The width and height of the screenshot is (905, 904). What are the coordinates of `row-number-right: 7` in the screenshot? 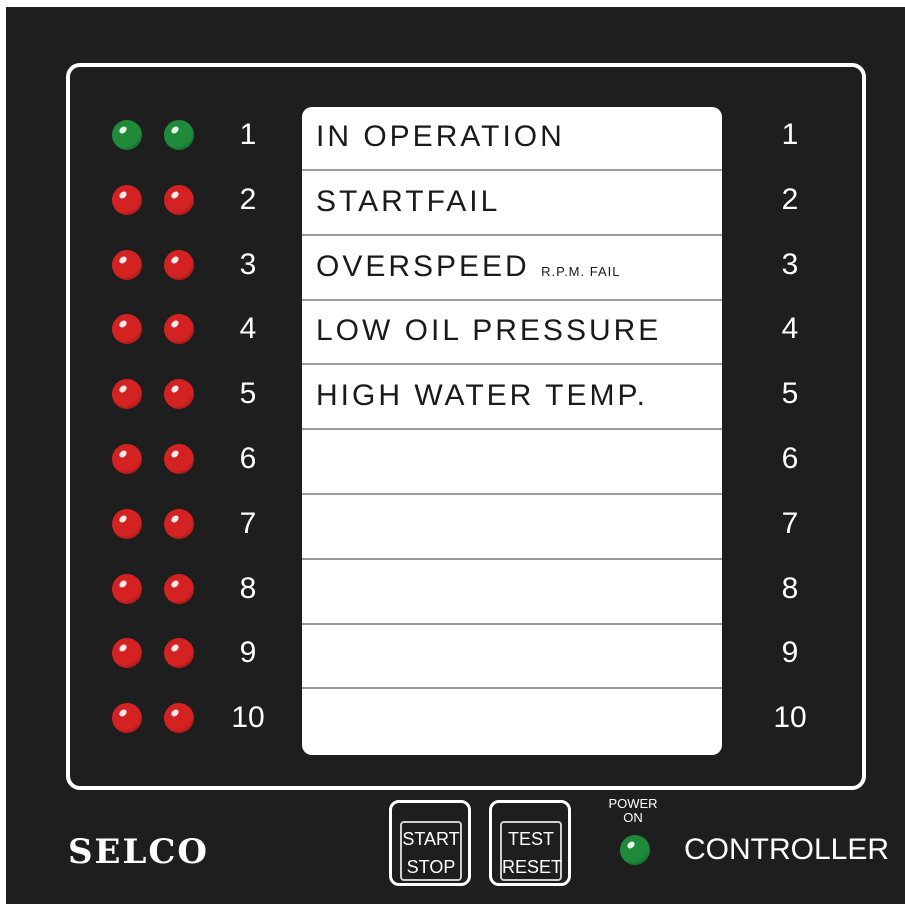 It's located at (790, 523).